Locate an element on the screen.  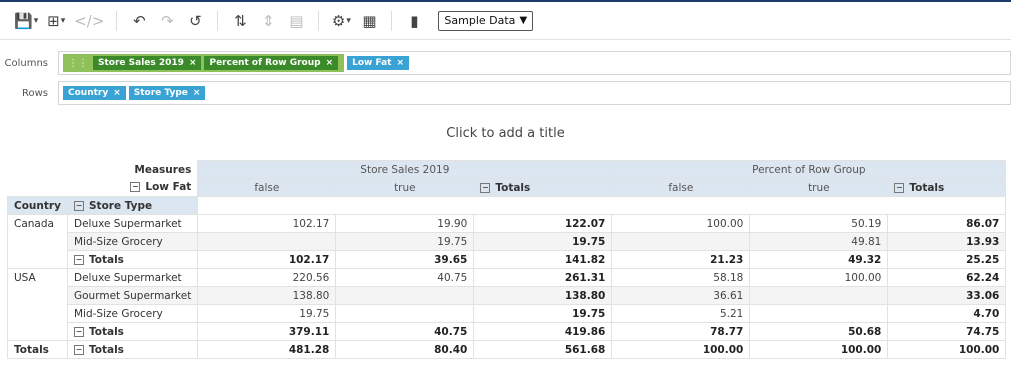
export-icon: ⊞ ▾ is located at coordinates (56, 21).